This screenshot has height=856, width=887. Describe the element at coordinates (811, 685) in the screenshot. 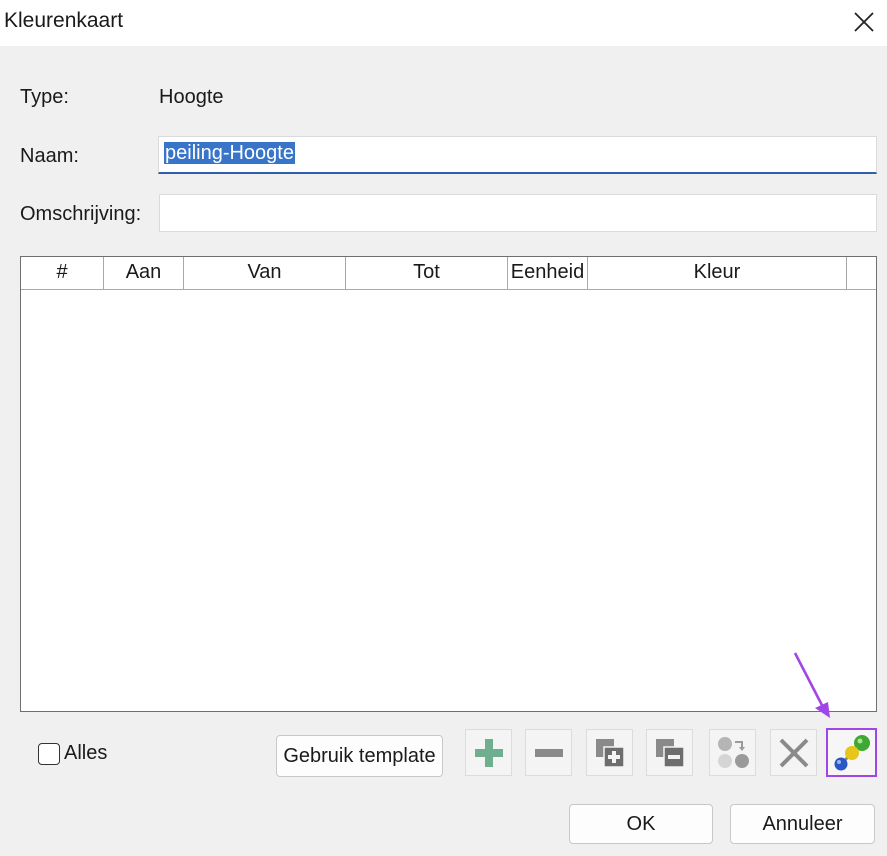

I see `annotation-arrow` at that location.